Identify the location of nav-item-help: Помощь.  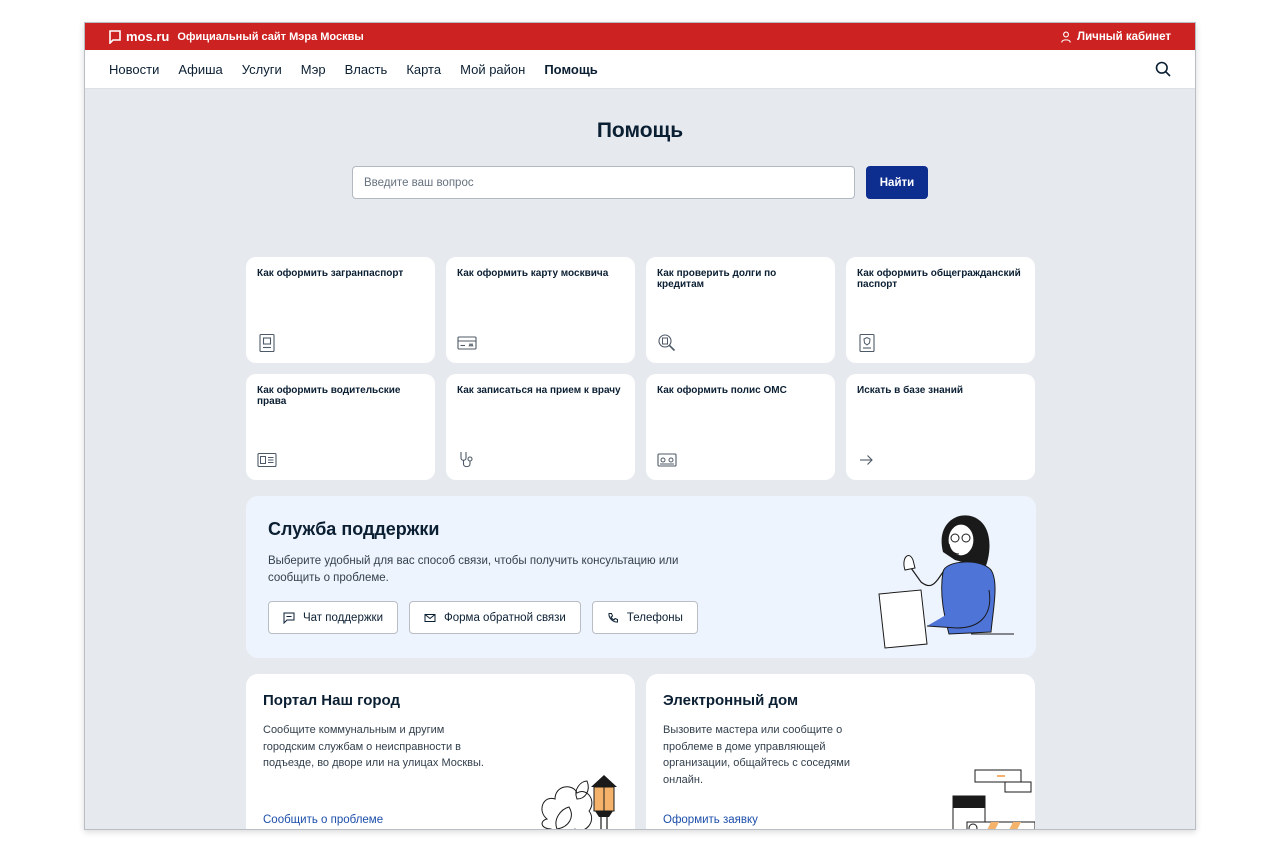
(570, 69).